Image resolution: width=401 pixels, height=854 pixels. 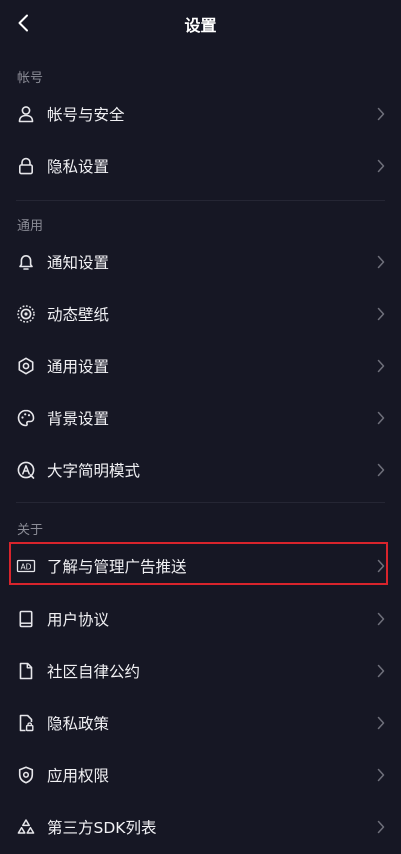 What do you see at coordinates (26, 366) in the screenshot?
I see `gear-icon` at bounding box center [26, 366].